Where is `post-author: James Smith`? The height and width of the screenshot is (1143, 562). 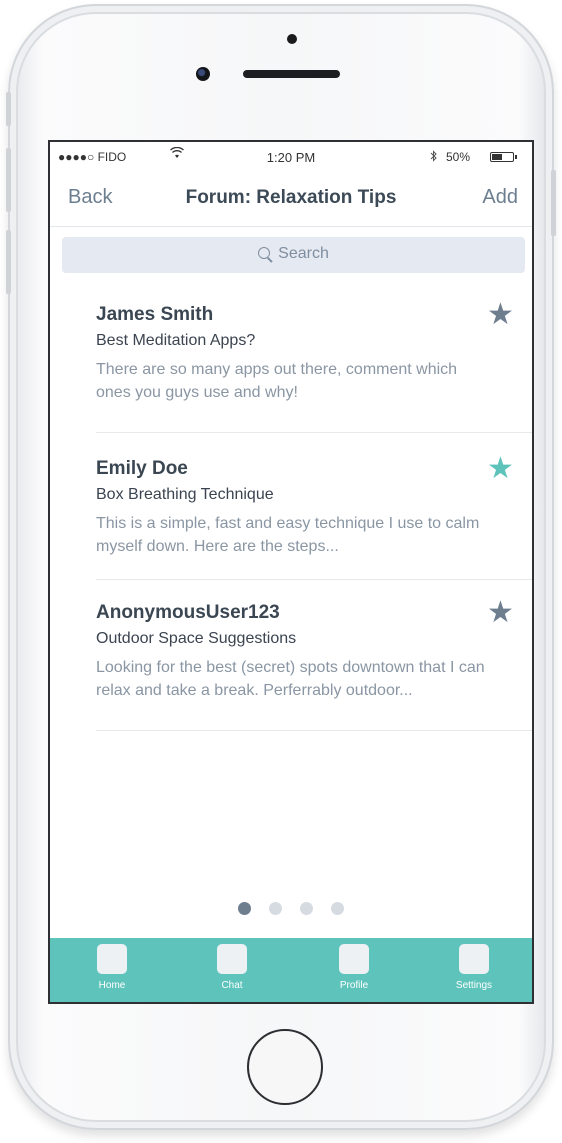
post-author: James Smith is located at coordinates (155, 314).